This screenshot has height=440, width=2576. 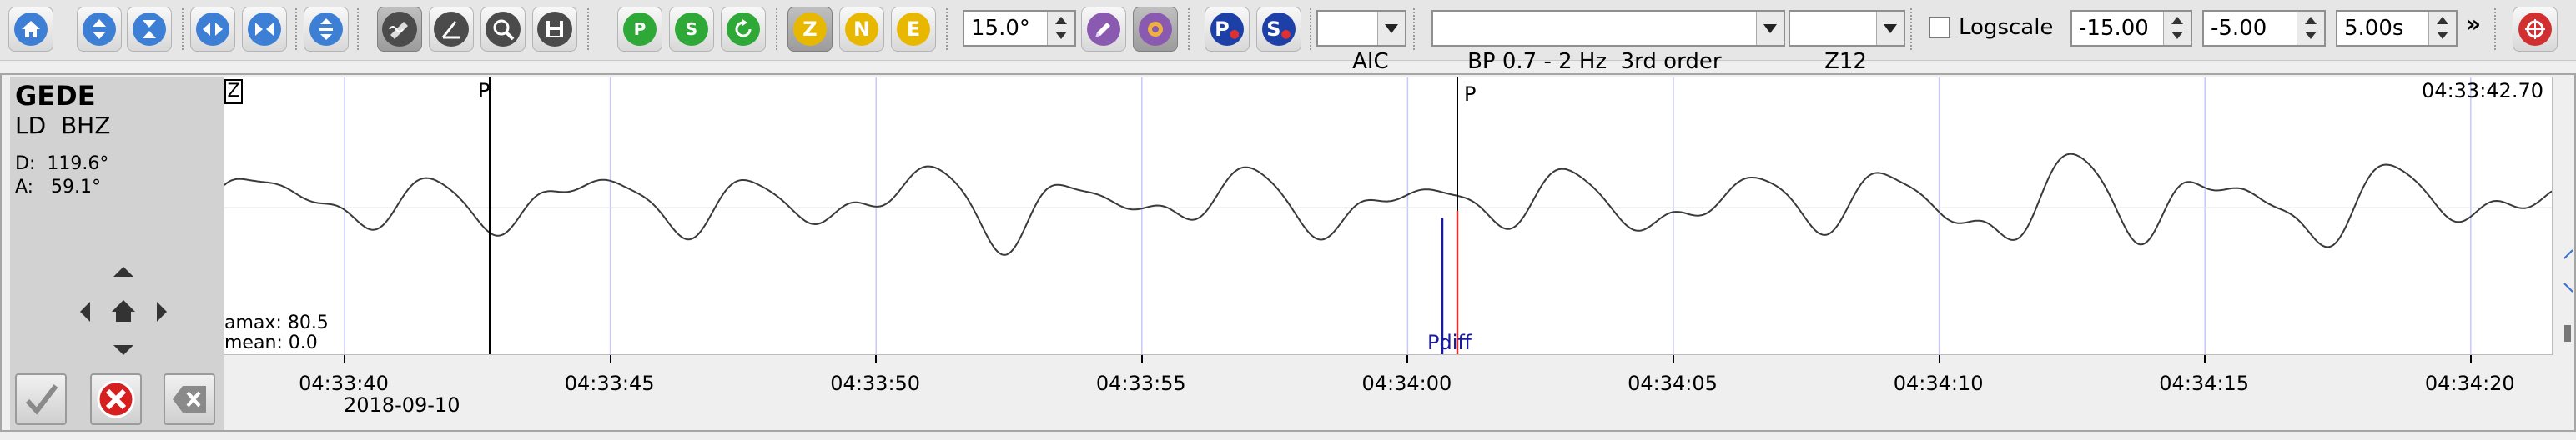 I want to click on azimuth-label: A: 59.1°, so click(x=58, y=187).